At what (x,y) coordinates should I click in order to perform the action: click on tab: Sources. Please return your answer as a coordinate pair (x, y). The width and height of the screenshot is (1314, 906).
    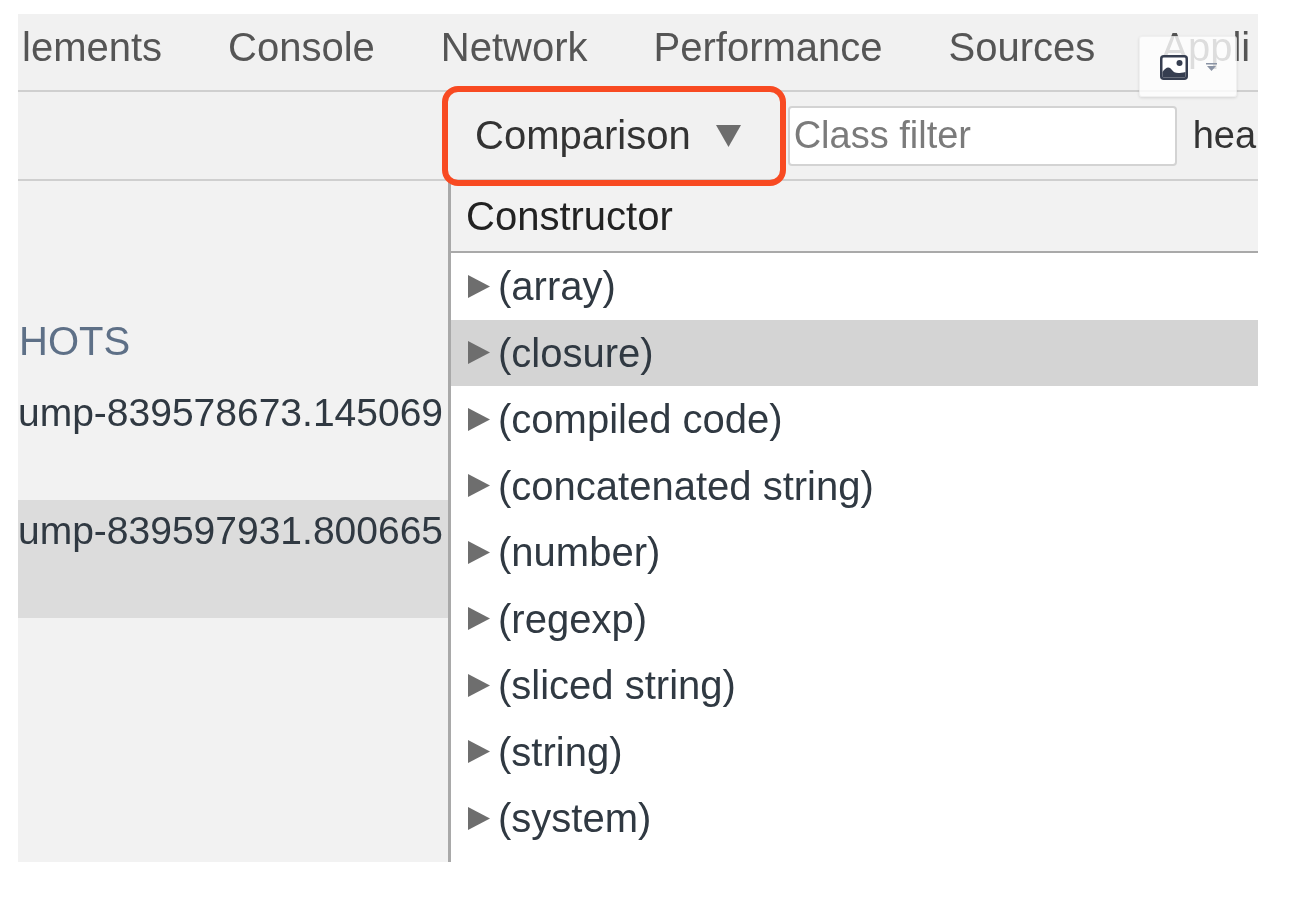
    Looking at the image, I should click on (1022, 47).